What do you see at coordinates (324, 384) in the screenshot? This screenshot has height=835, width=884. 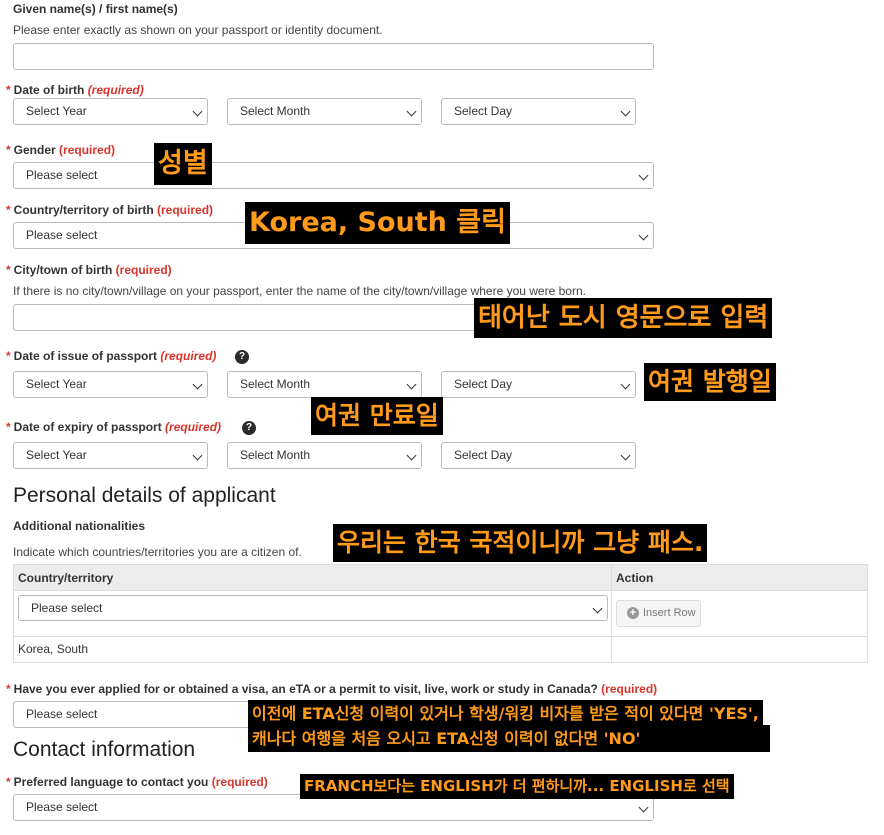 I see `issue-month-select: Select Month` at bounding box center [324, 384].